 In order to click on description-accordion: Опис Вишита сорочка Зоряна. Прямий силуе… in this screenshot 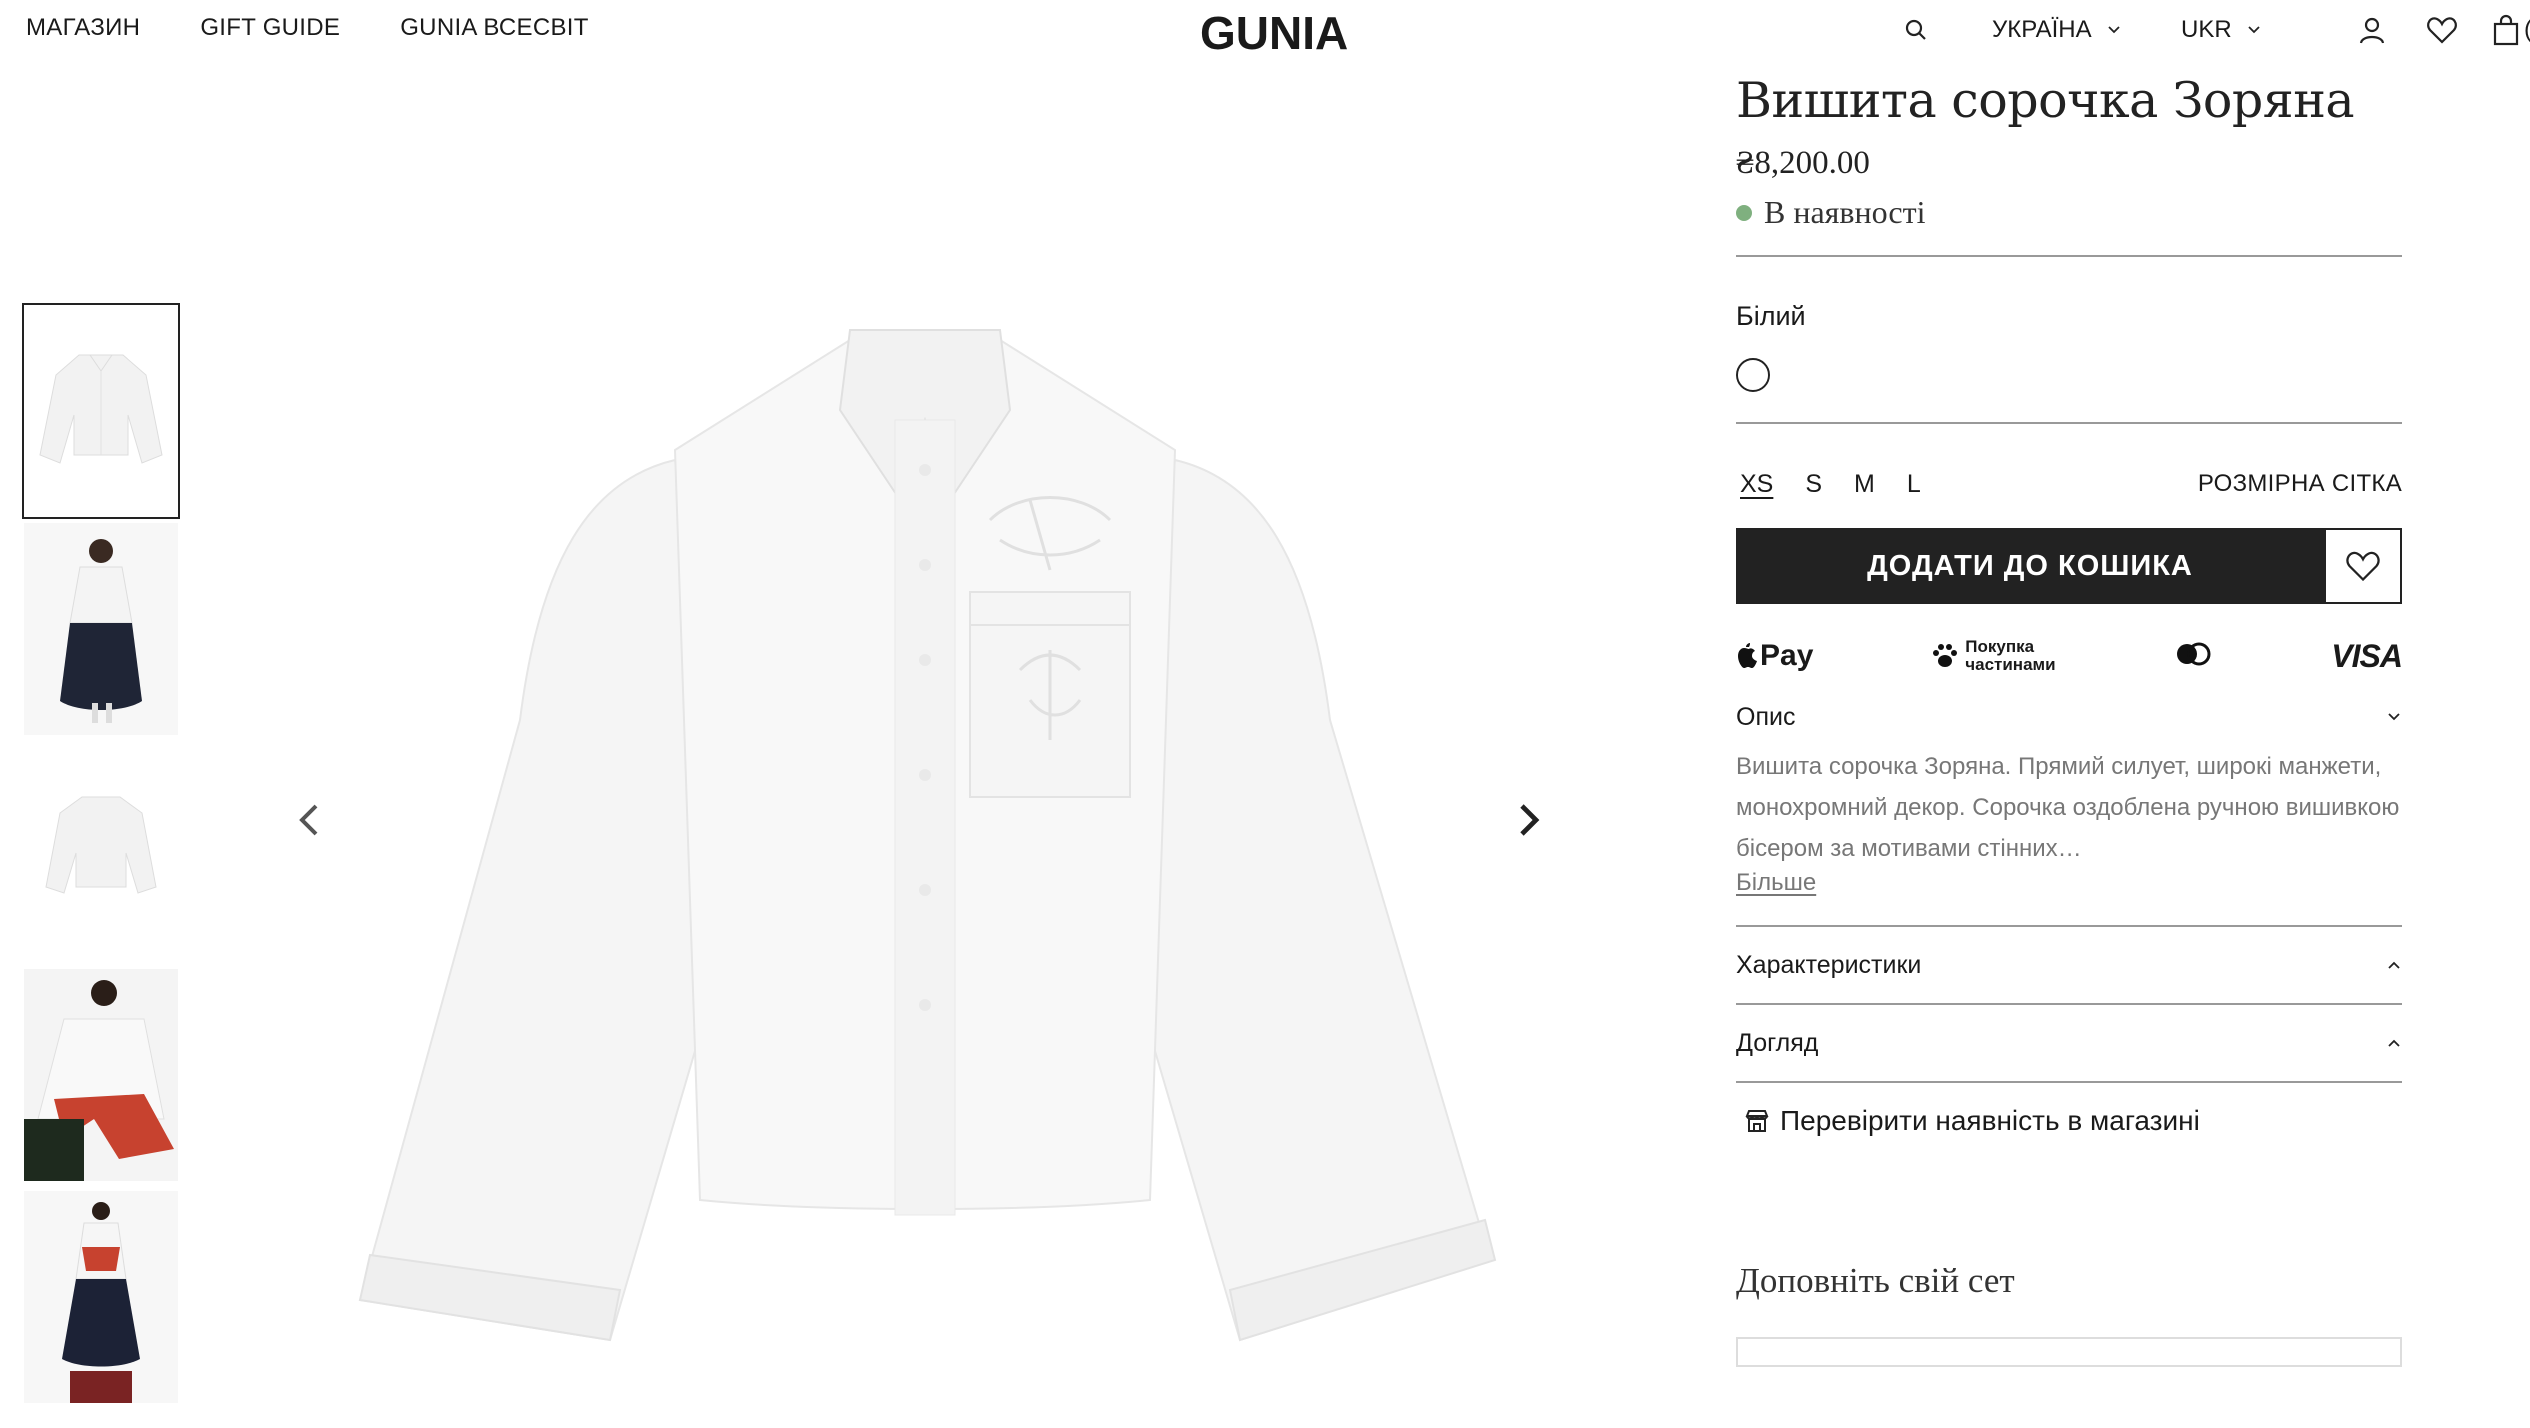, I will do `click(2069, 792)`.